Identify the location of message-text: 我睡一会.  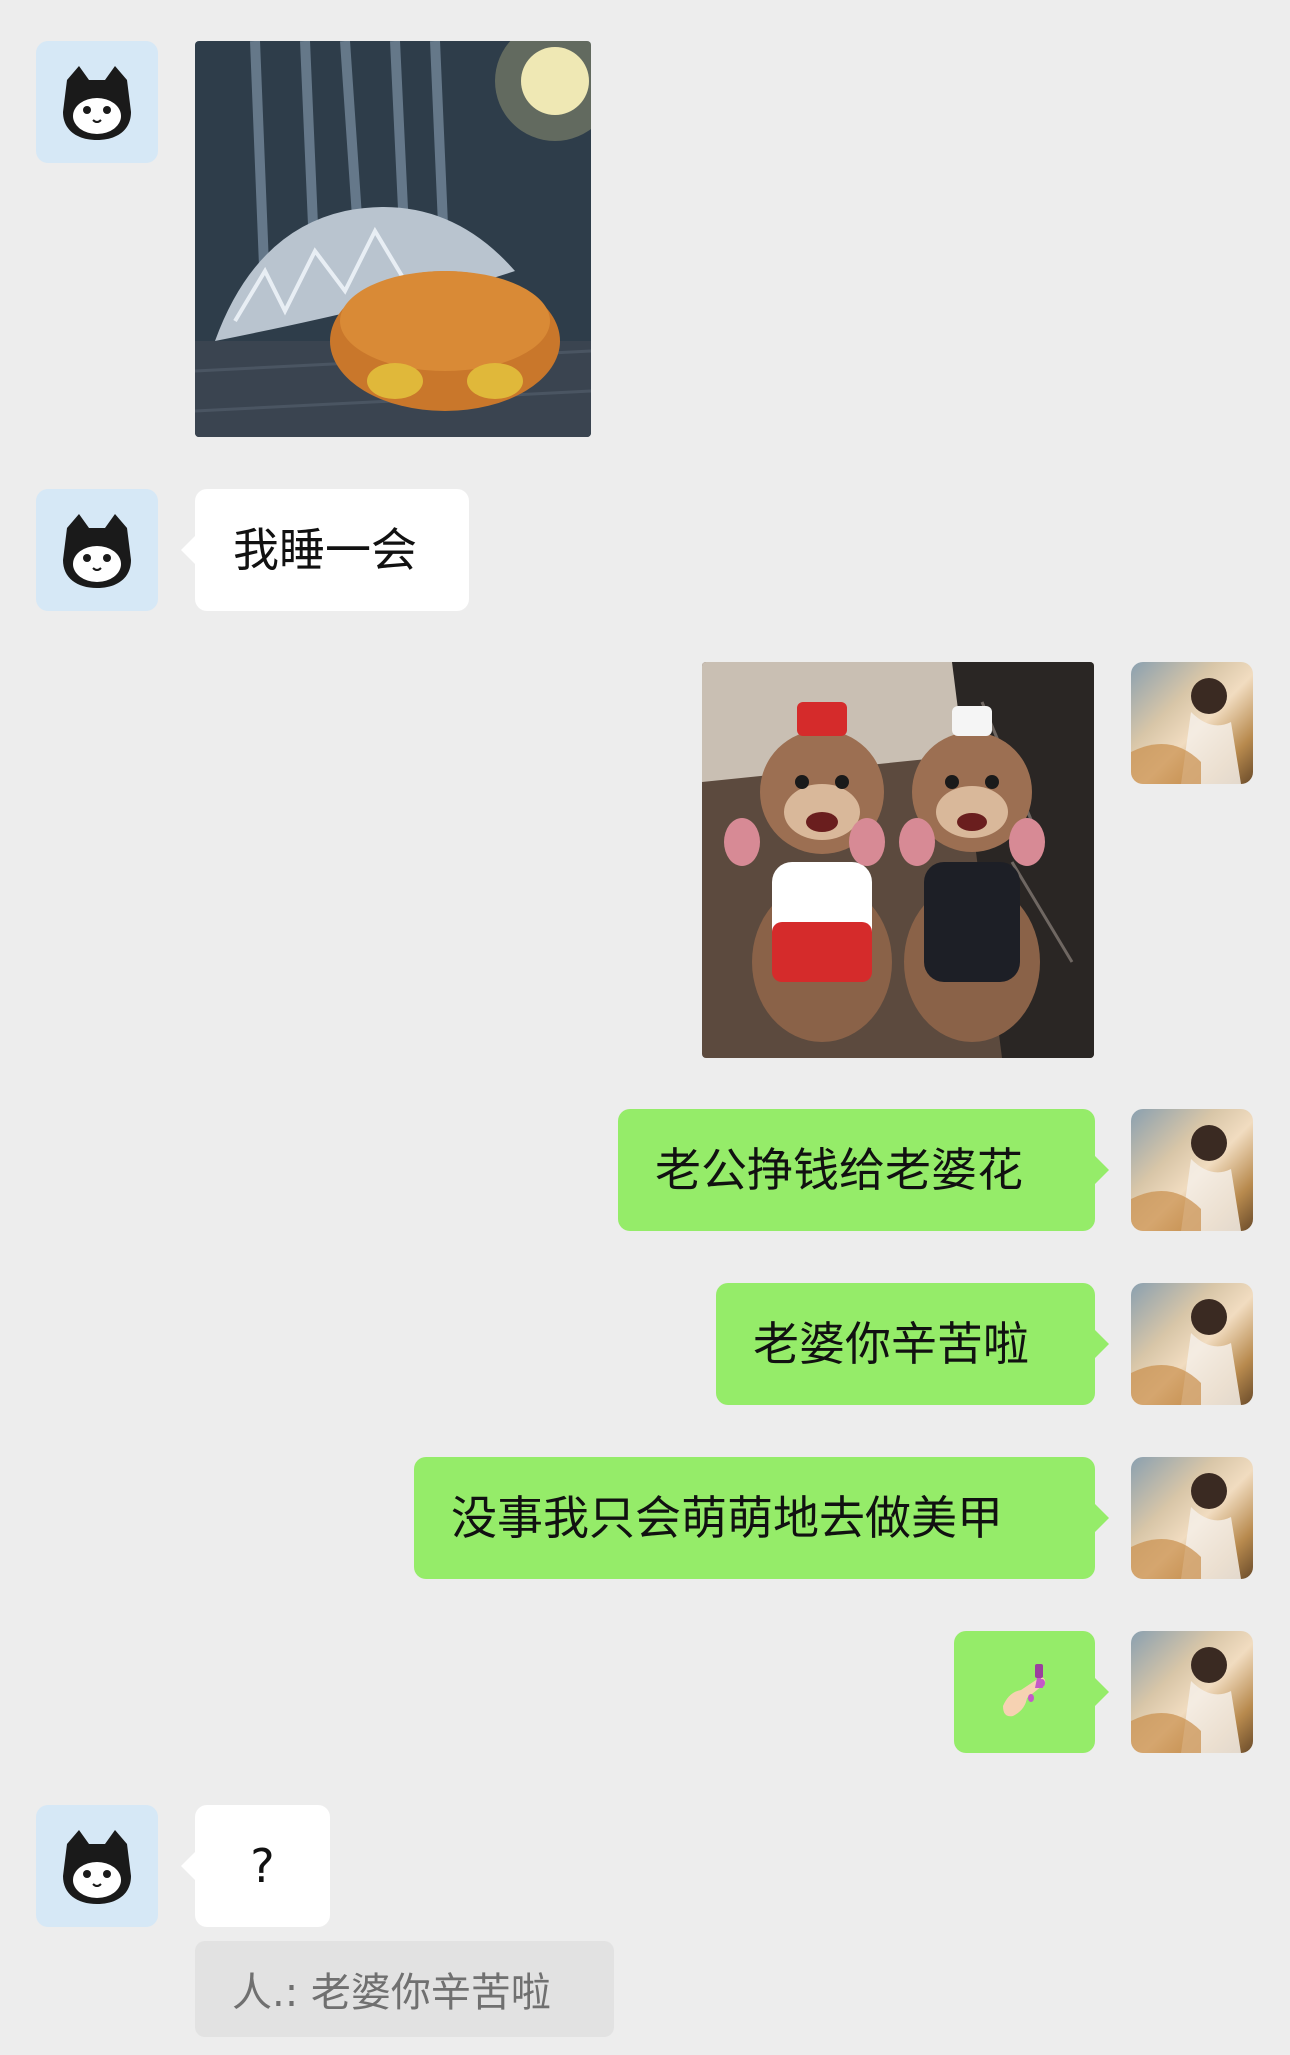
(325, 550).